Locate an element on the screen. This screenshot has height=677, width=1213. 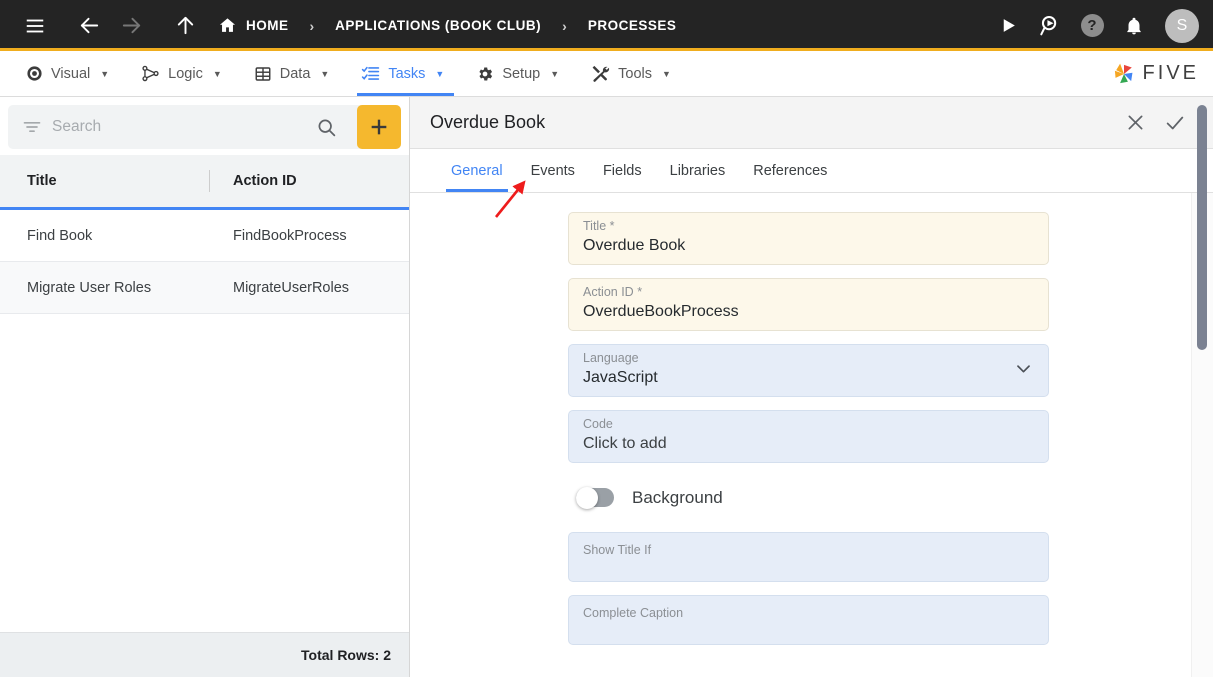
column-header-action-id: Action ID is located at coordinates (310, 181).